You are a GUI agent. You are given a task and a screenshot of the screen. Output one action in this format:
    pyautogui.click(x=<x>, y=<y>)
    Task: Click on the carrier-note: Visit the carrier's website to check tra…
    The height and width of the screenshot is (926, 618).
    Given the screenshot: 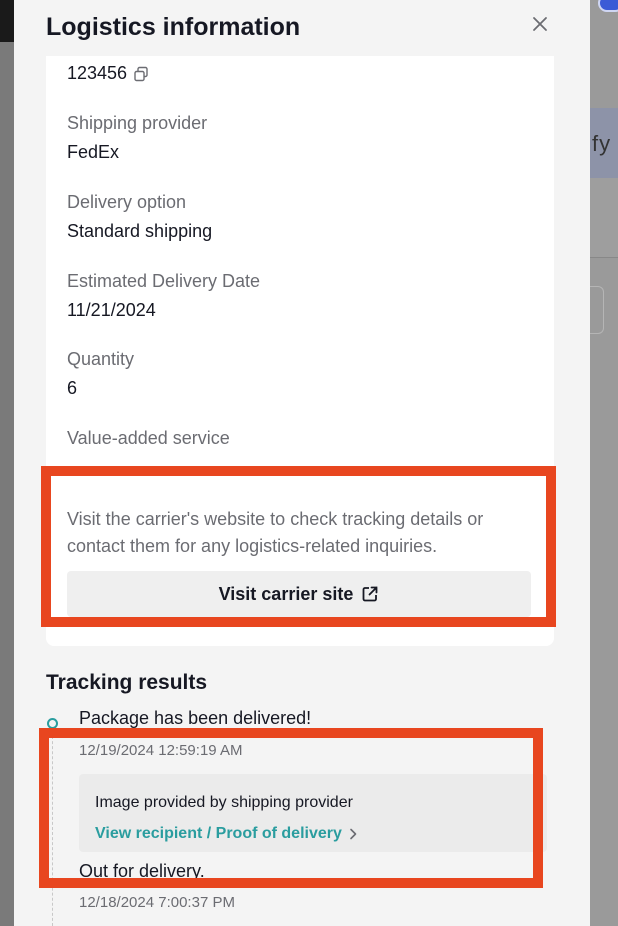 What is the action you would take?
    pyautogui.click(x=275, y=532)
    